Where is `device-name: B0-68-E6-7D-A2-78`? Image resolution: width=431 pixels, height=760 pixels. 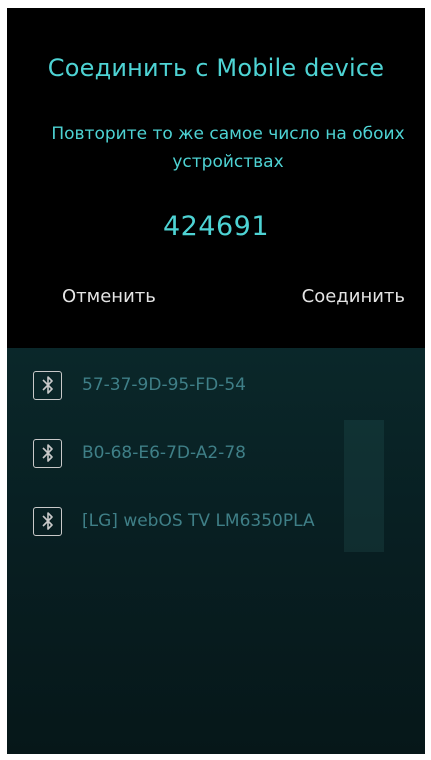 device-name: B0-68-E6-7D-A2-78 is located at coordinates (164, 453).